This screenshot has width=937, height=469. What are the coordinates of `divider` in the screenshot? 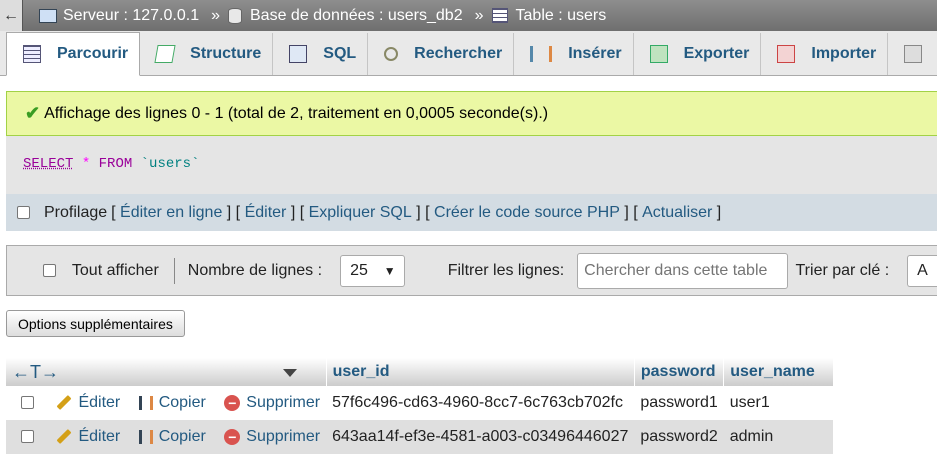 It's located at (174, 270).